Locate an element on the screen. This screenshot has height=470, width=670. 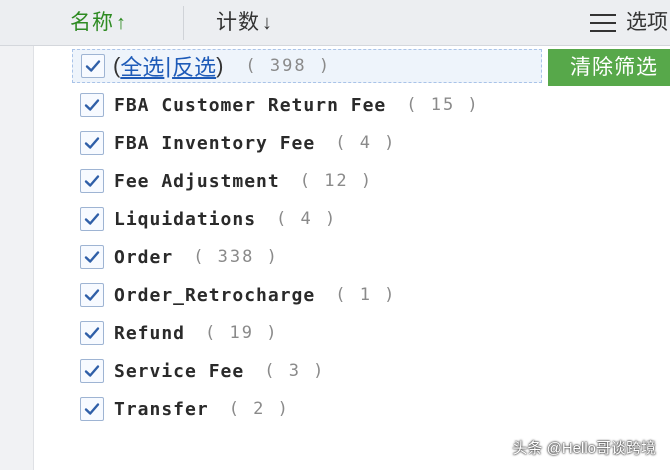
item-count: ( 338 ) is located at coordinates (236, 257).